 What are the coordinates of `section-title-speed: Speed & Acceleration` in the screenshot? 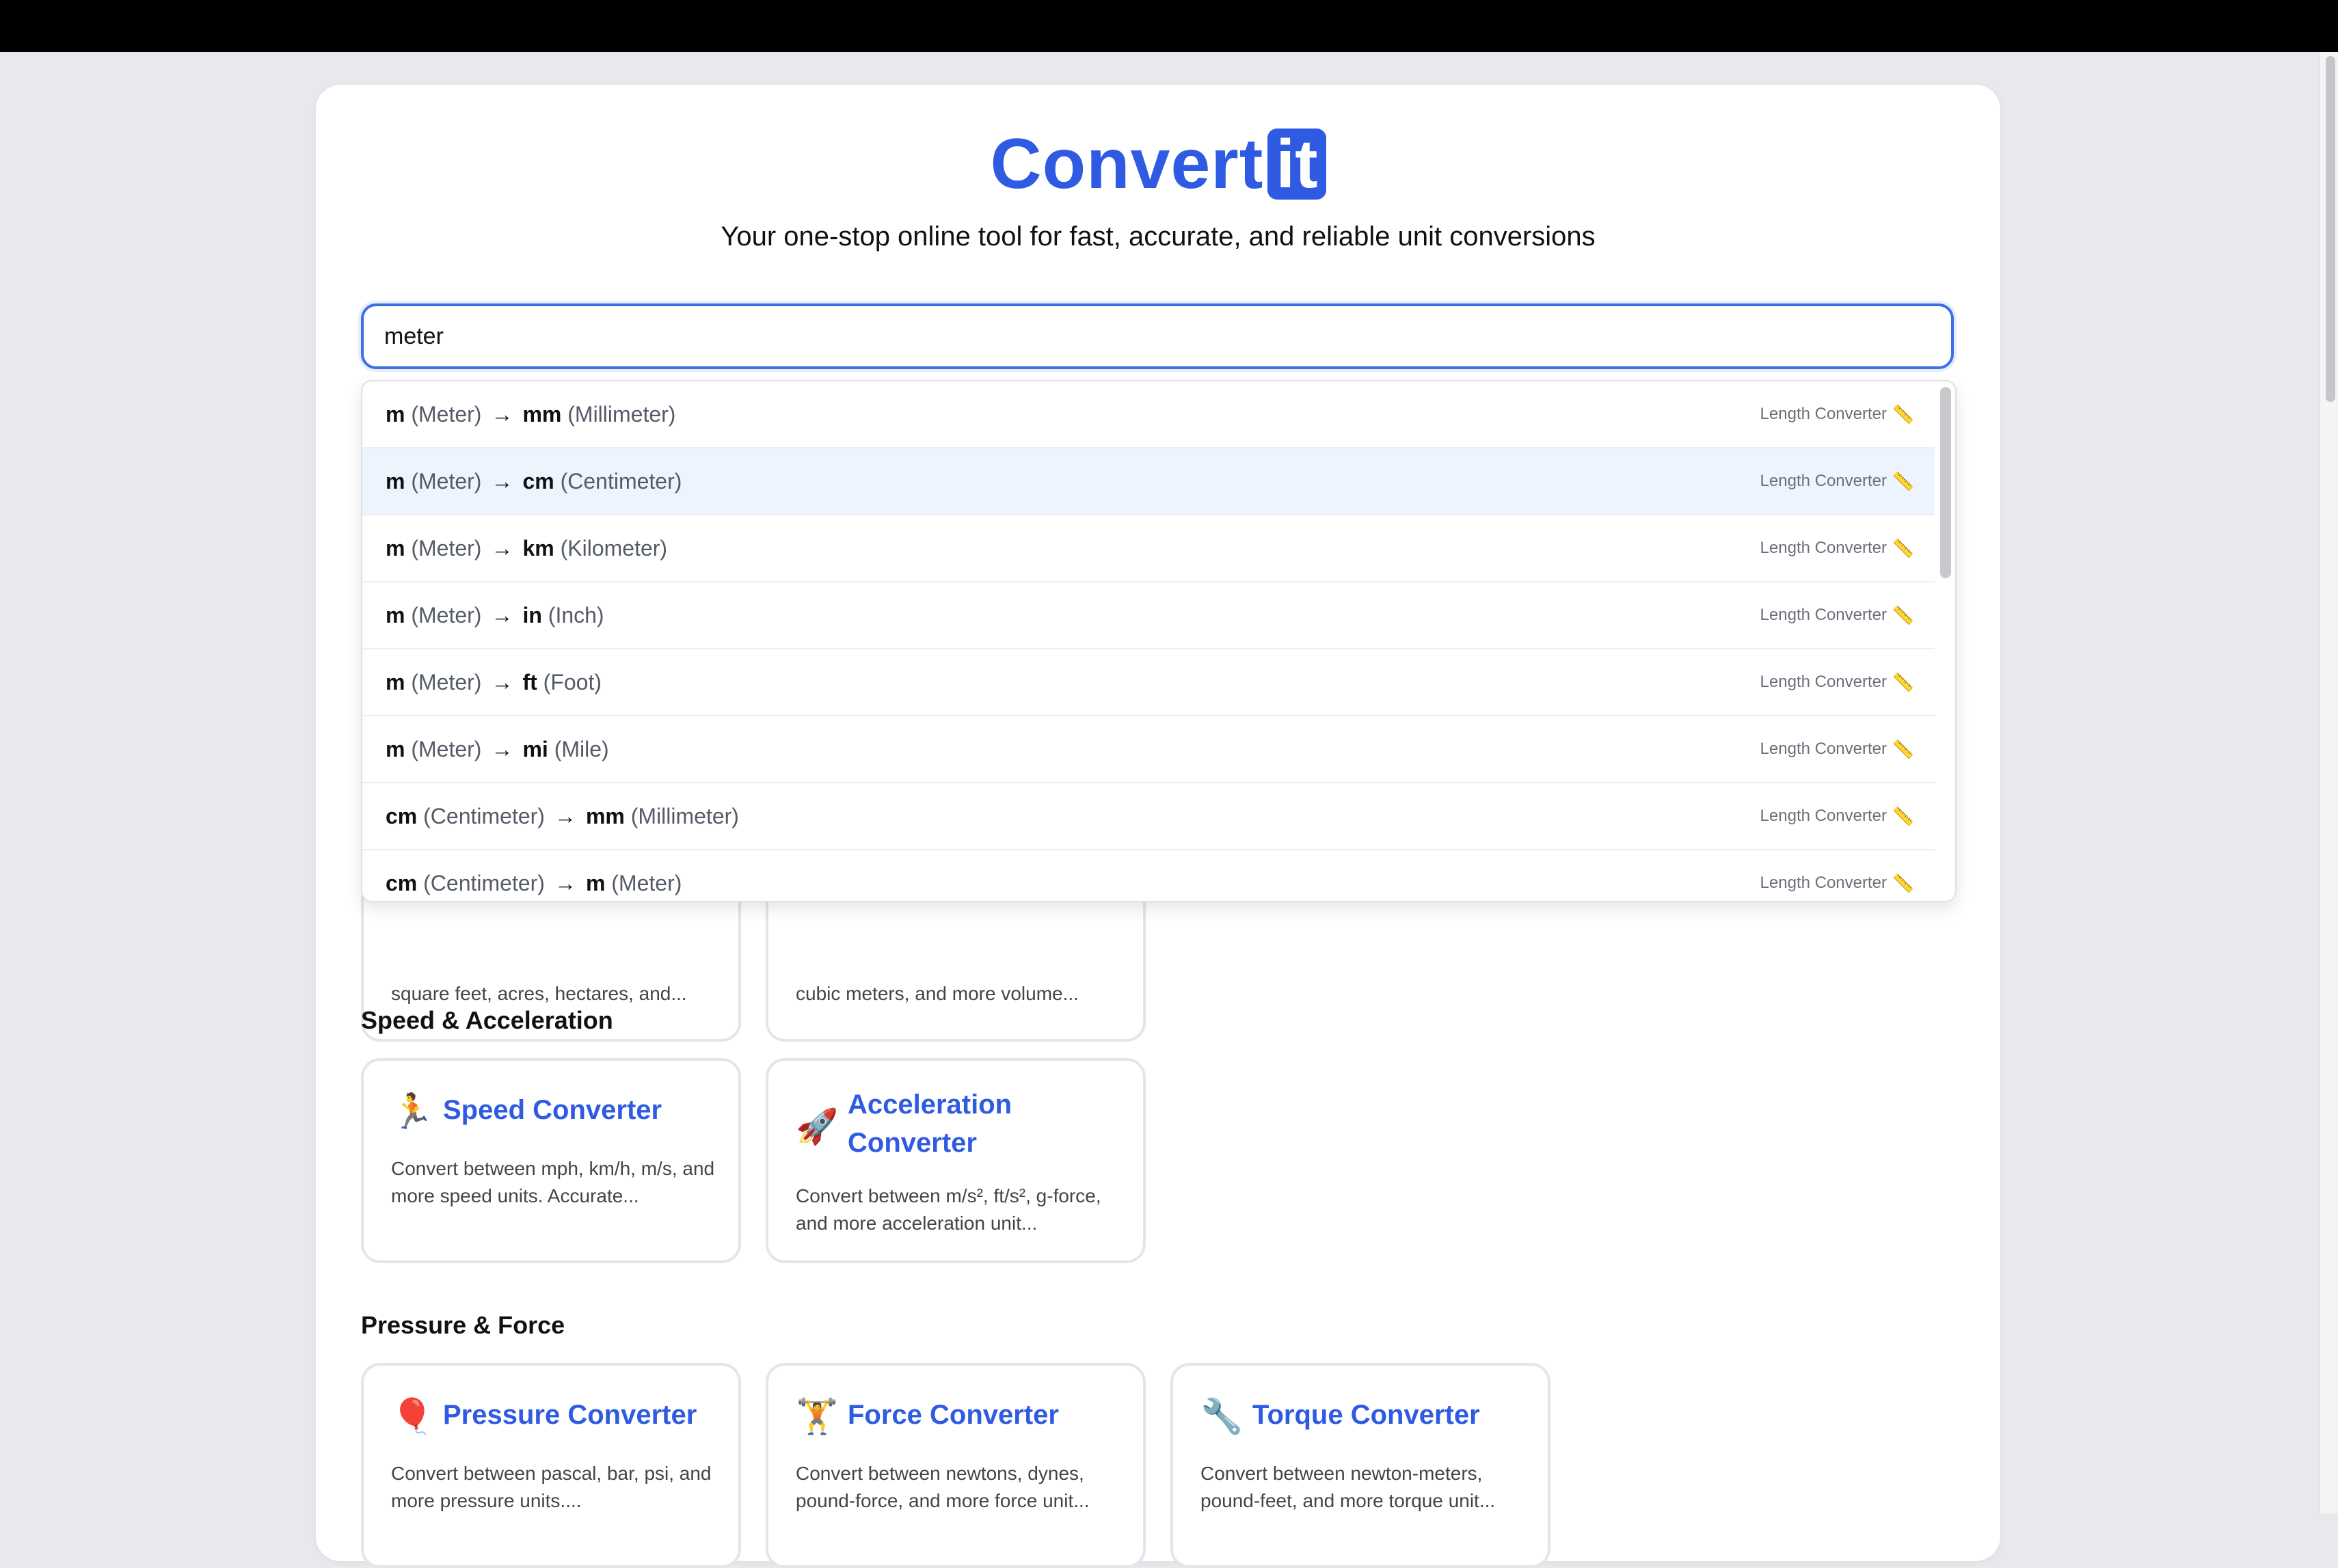 It's located at (487, 1020).